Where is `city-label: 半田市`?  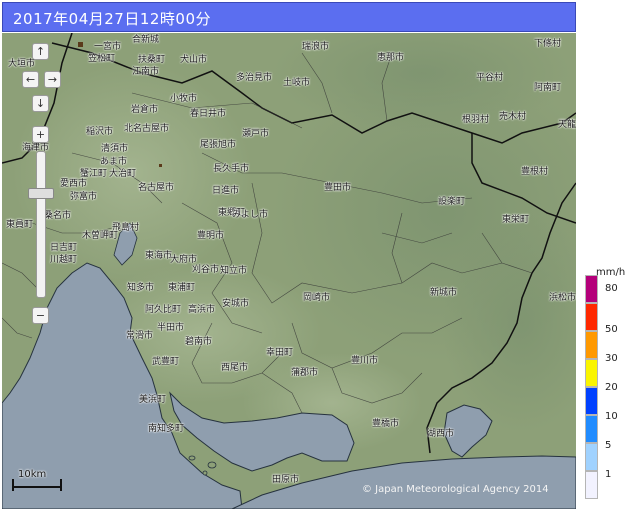
city-label: 半田市 is located at coordinates (171, 328).